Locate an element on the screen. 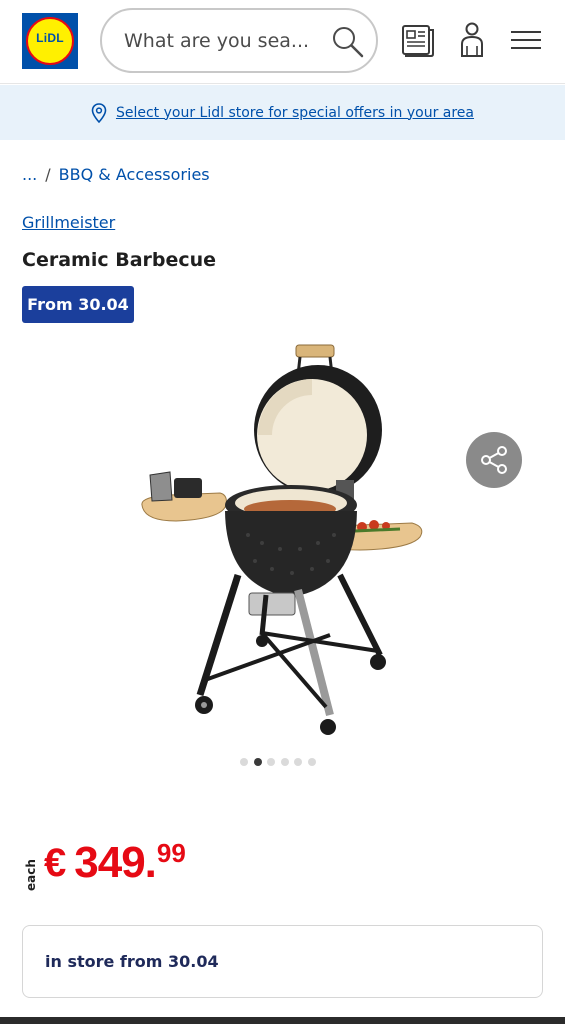 Image resolution: width=565 pixels, height=1024 pixels. price-whole: 349. is located at coordinates (115, 862).